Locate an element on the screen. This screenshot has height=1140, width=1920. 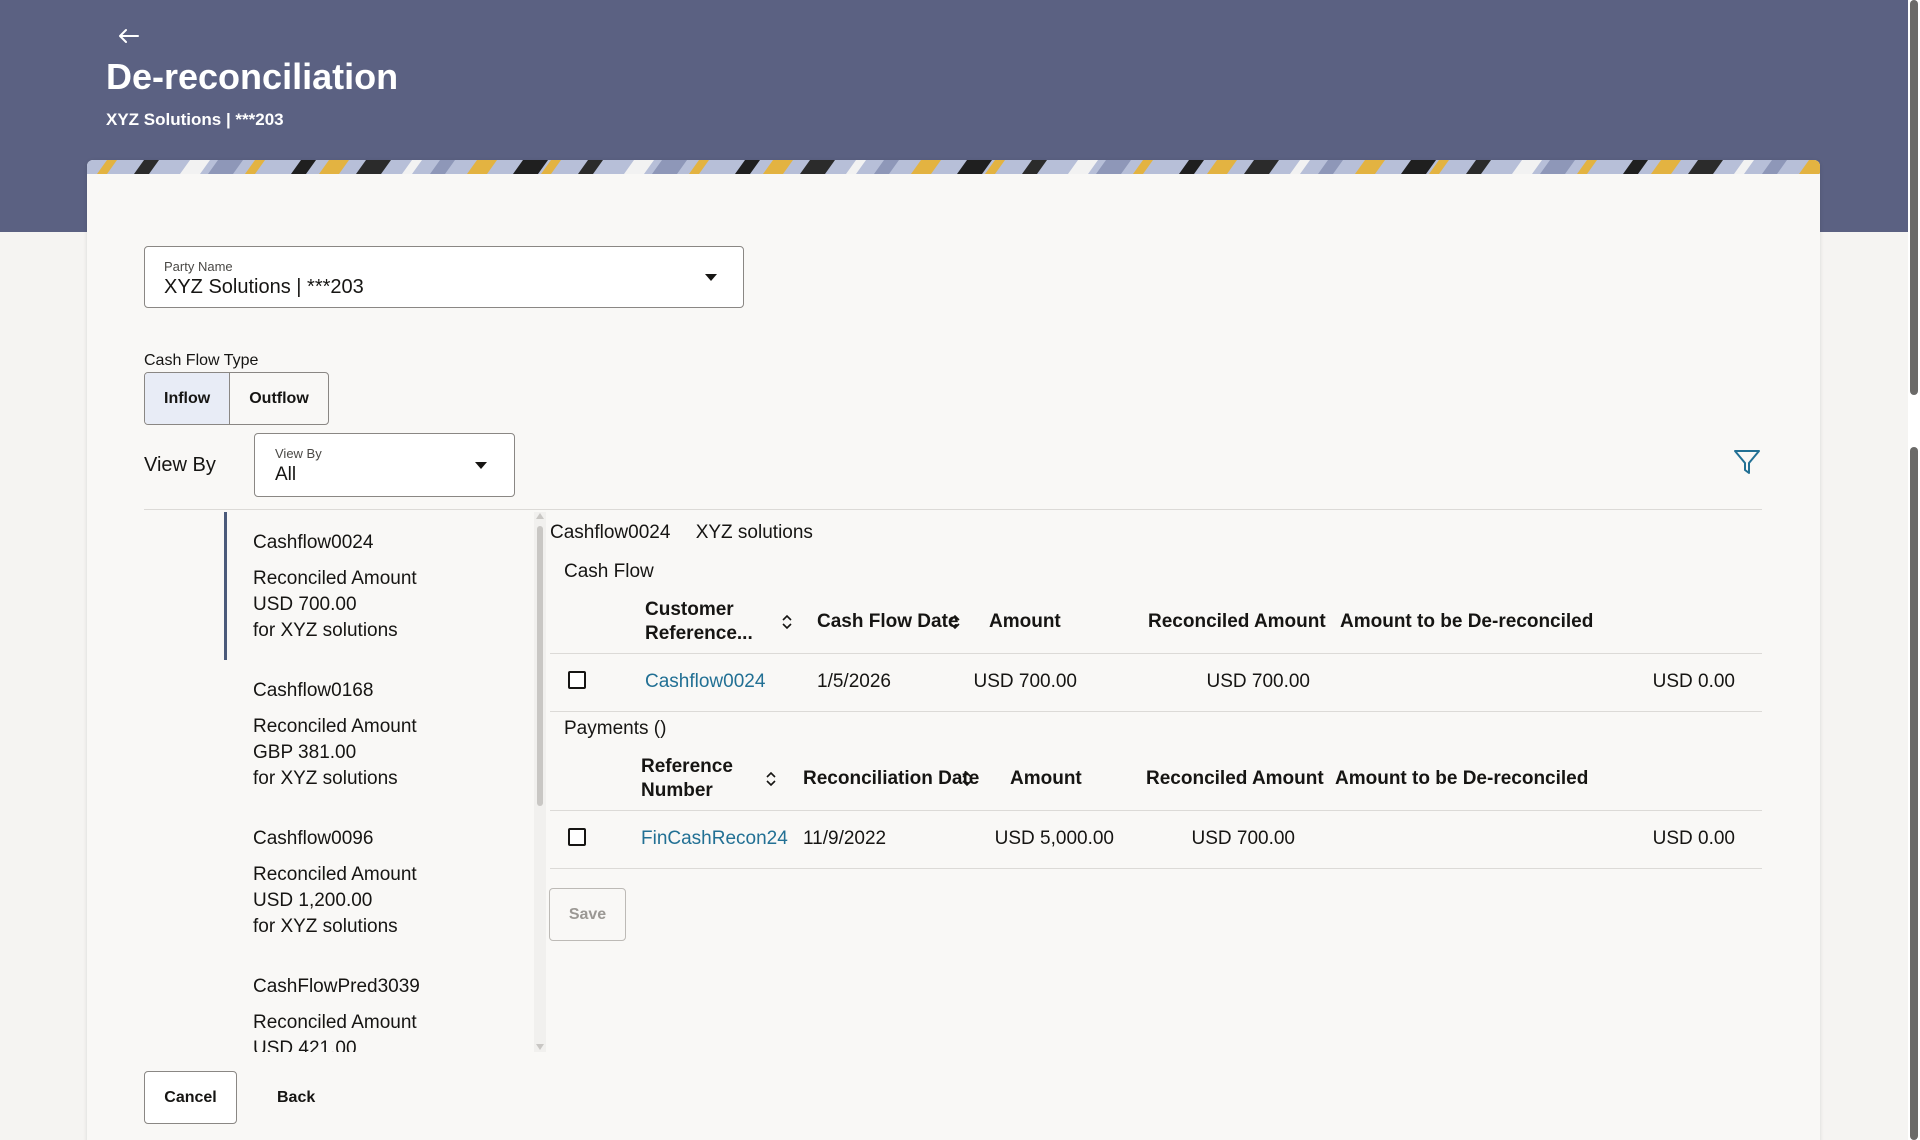
payment-reference-link: FinCashRecon24 is located at coordinates (714, 839).